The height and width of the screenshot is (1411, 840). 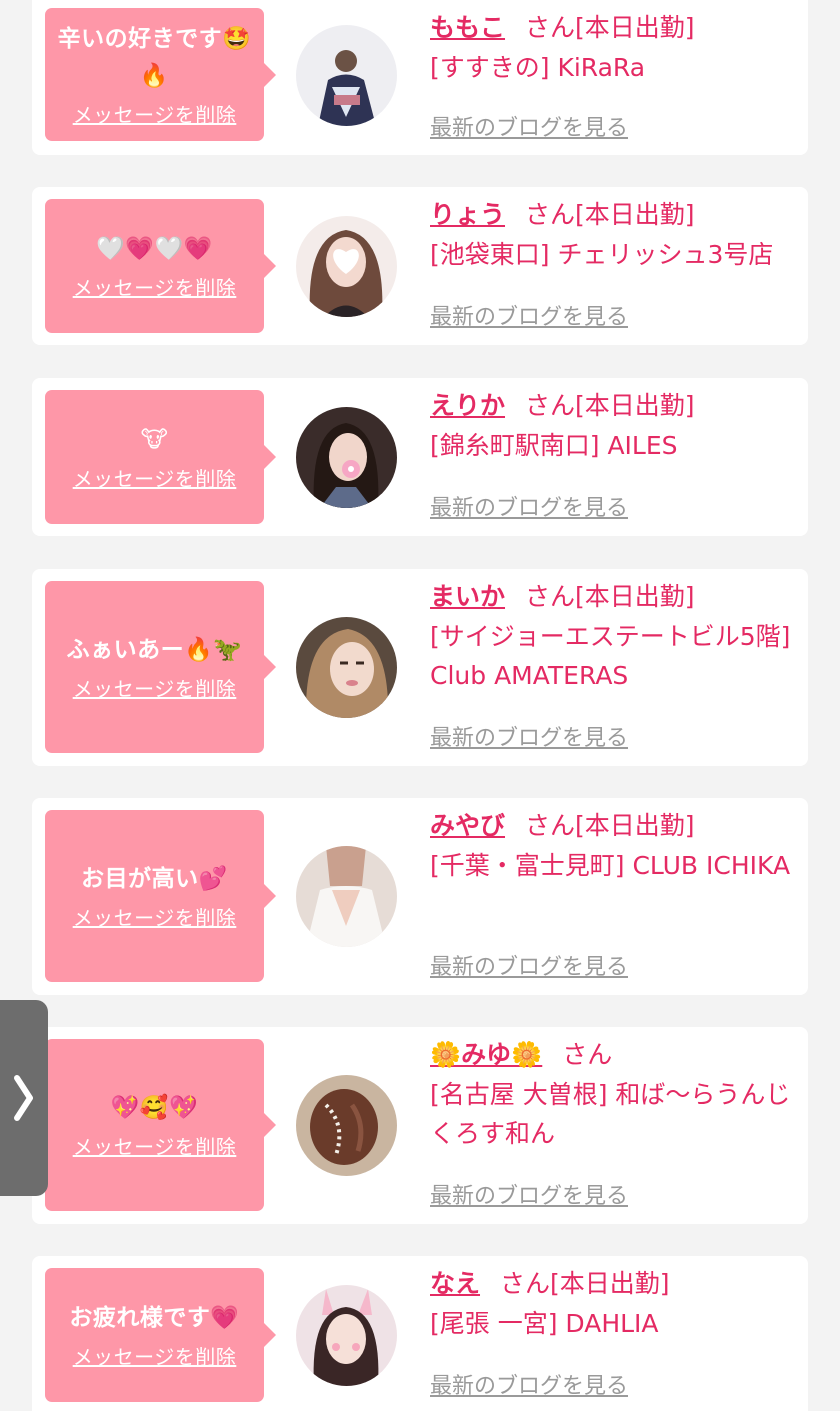 What do you see at coordinates (467, 825) in the screenshot?
I see `cast-name-link: みやび` at bounding box center [467, 825].